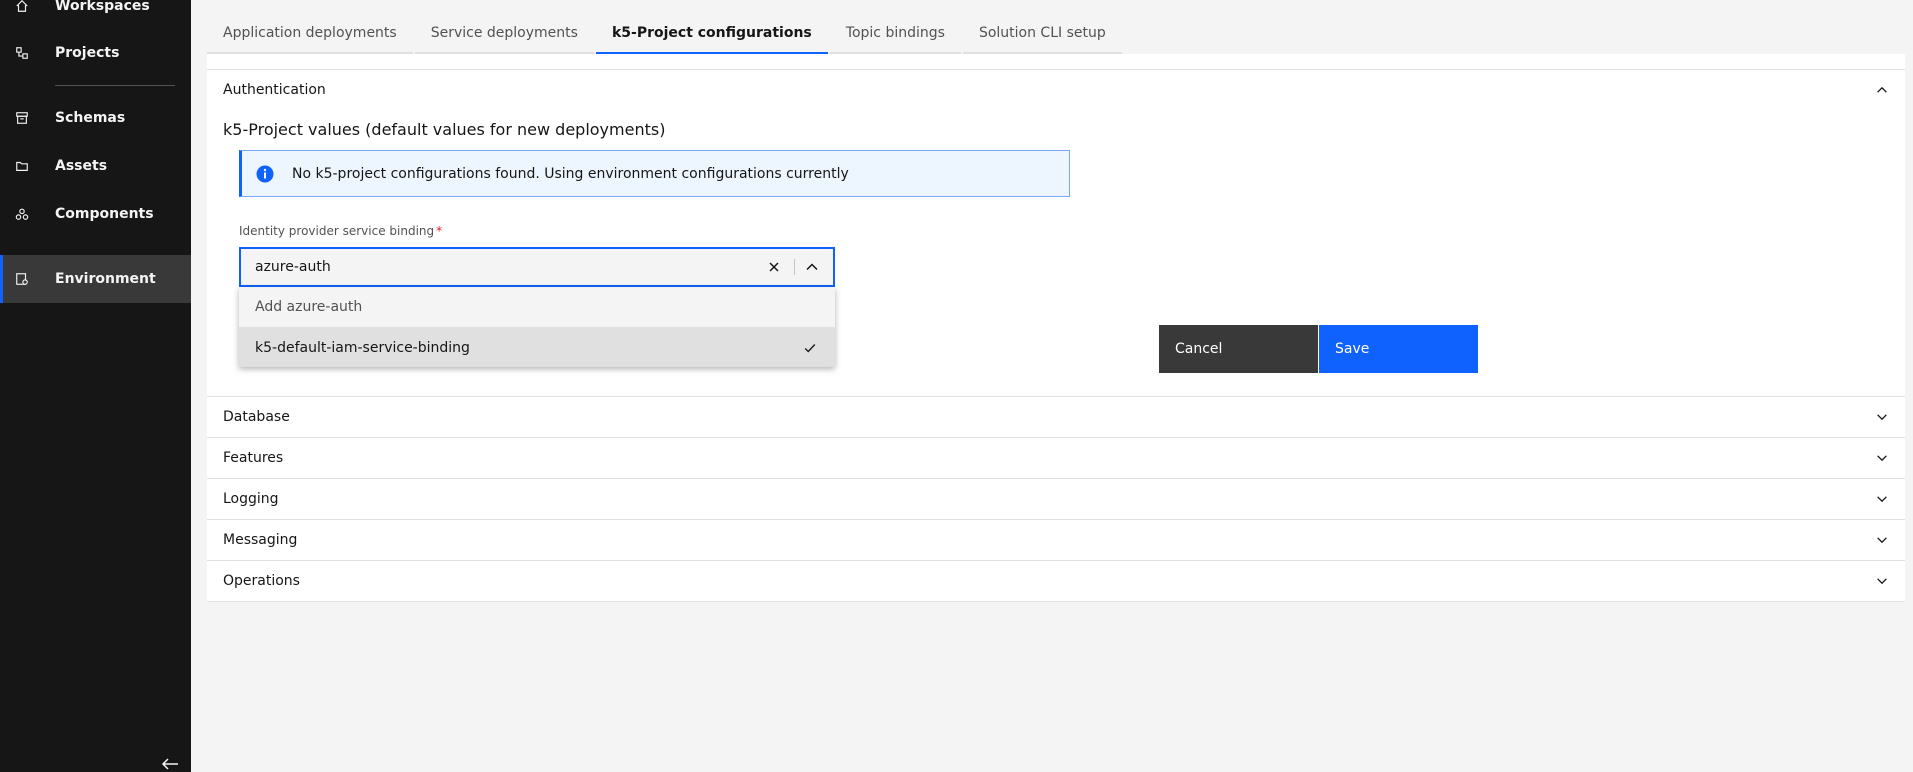 The height and width of the screenshot is (772, 1913). What do you see at coordinates (504, 34) in the screenshot?
I see `tab-service-deployments: Service deployments` at bounding box center [504, 34].